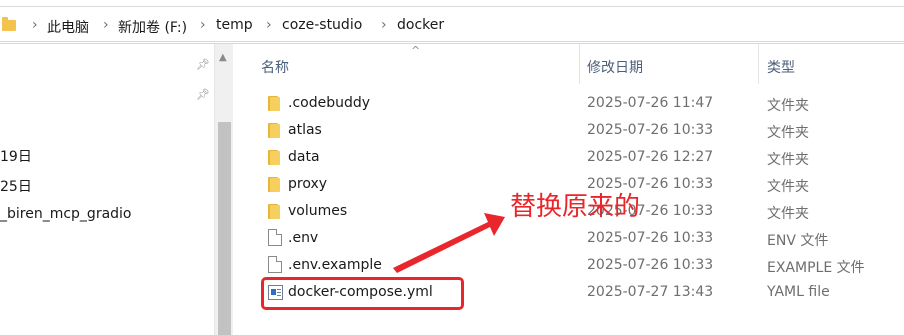 The width and height of the screenshot is (904, 335). Describe the element at coordinates (303, 238) in the screenshot. I see `file-name: .env` at that location.